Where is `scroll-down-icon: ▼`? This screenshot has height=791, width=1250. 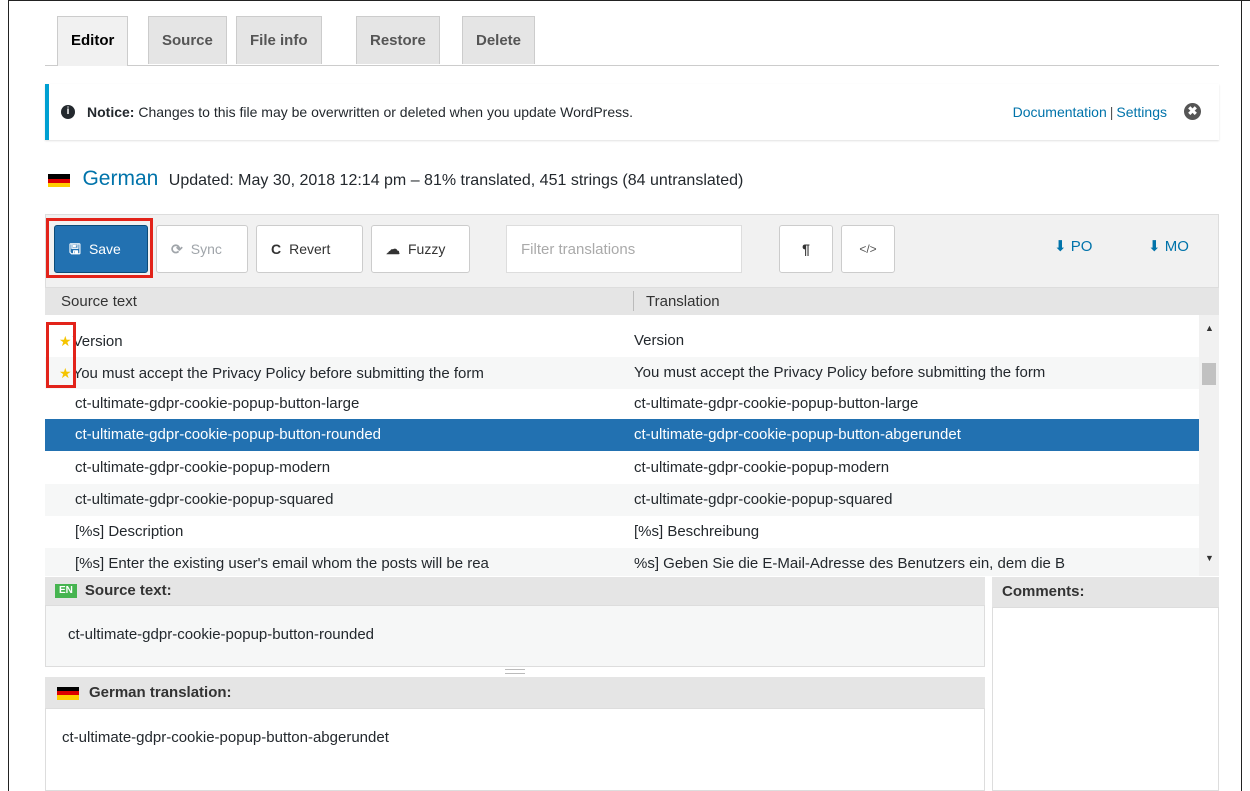
scroll-down-icon: ▼ is located at coordinates (1209, 558).